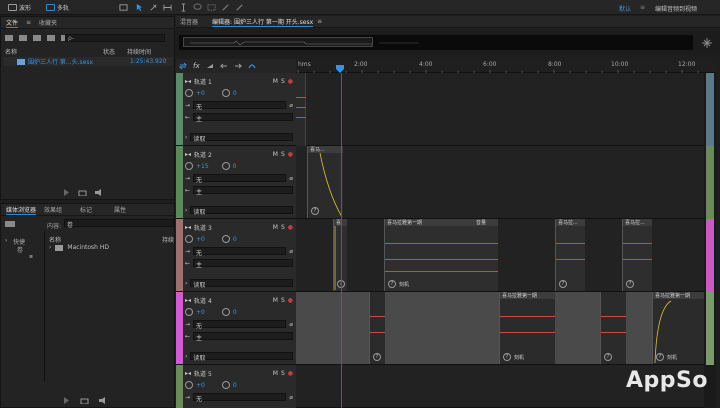 Image resolution: width=720 pixels, height=408 pixels. I want to click on multitrack-mode-button: 多轨, so click(57, 7).